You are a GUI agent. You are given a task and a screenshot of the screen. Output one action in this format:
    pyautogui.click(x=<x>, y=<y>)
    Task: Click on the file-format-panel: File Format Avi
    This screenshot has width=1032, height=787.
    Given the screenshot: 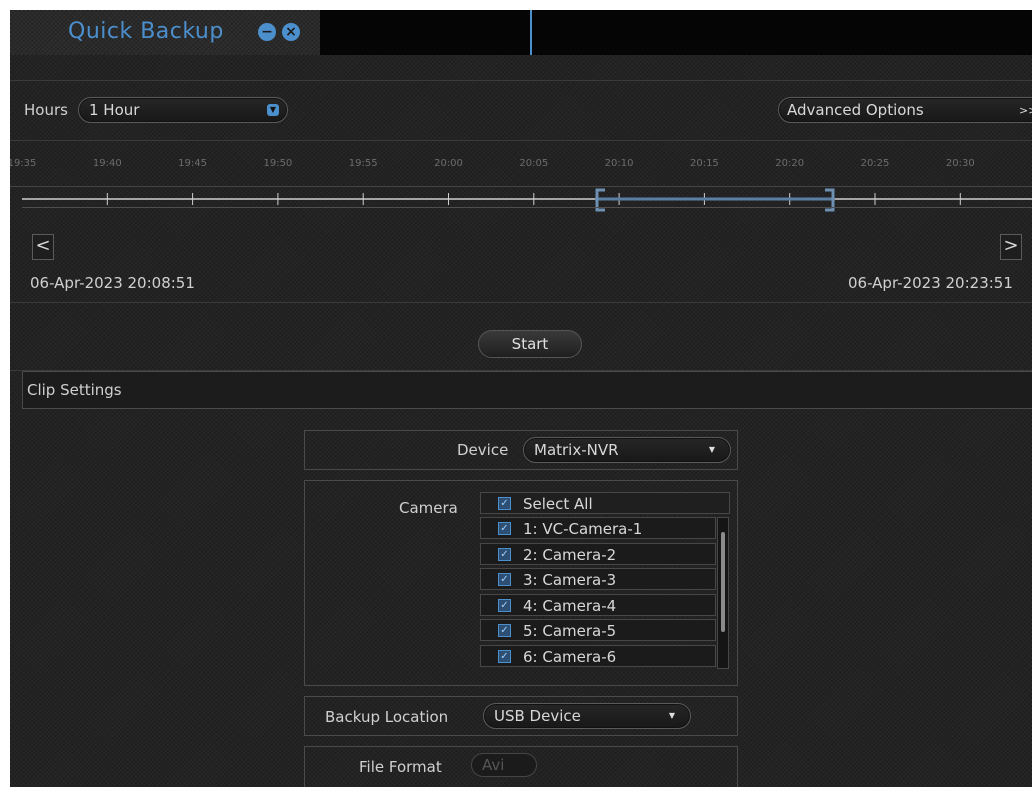 What is the action you would take?
    pyautogui.click(x=521, y=766)
    